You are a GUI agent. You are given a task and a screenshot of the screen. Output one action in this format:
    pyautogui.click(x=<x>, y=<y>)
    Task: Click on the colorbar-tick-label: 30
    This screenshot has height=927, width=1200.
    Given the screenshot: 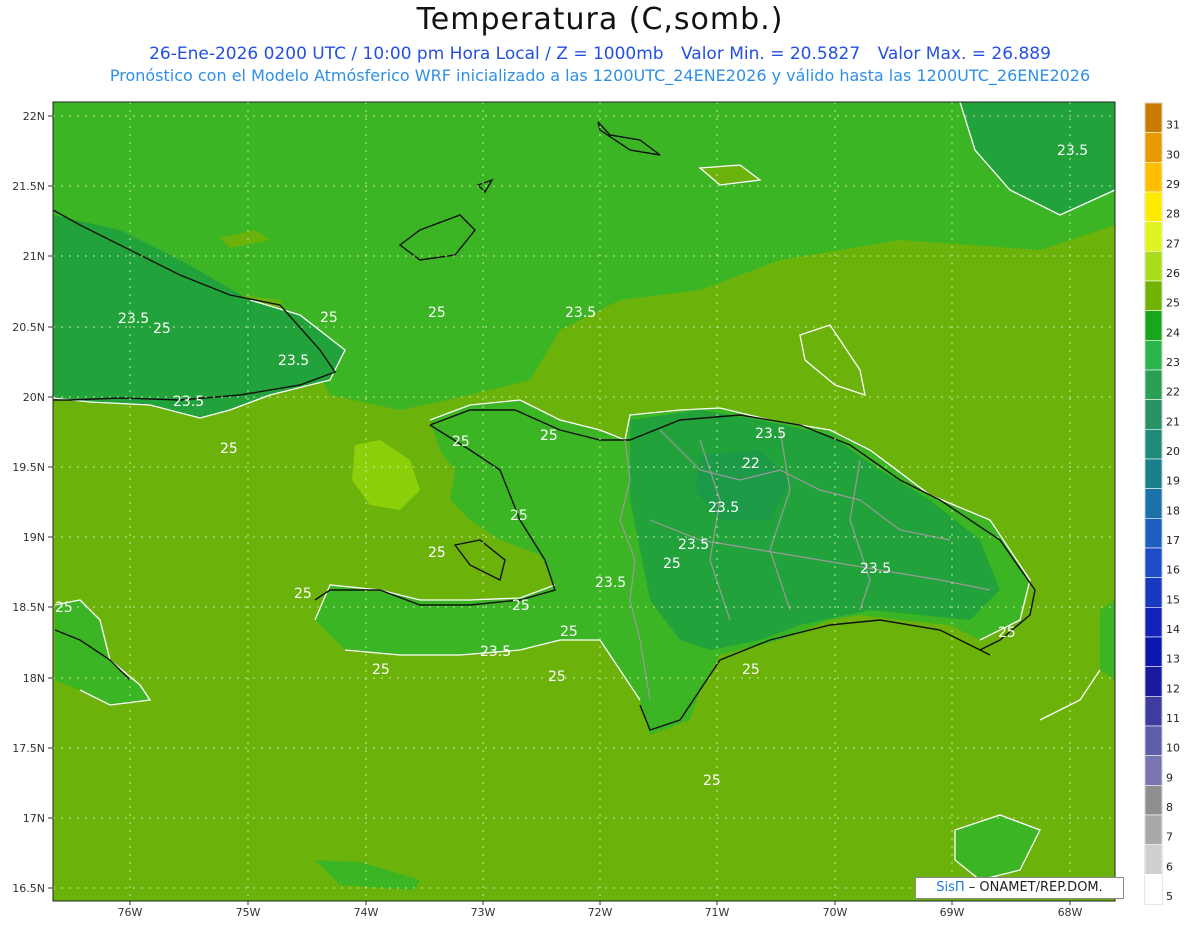 What is the action you would take?
    pyautogui.click(x=1173, y=154)
    